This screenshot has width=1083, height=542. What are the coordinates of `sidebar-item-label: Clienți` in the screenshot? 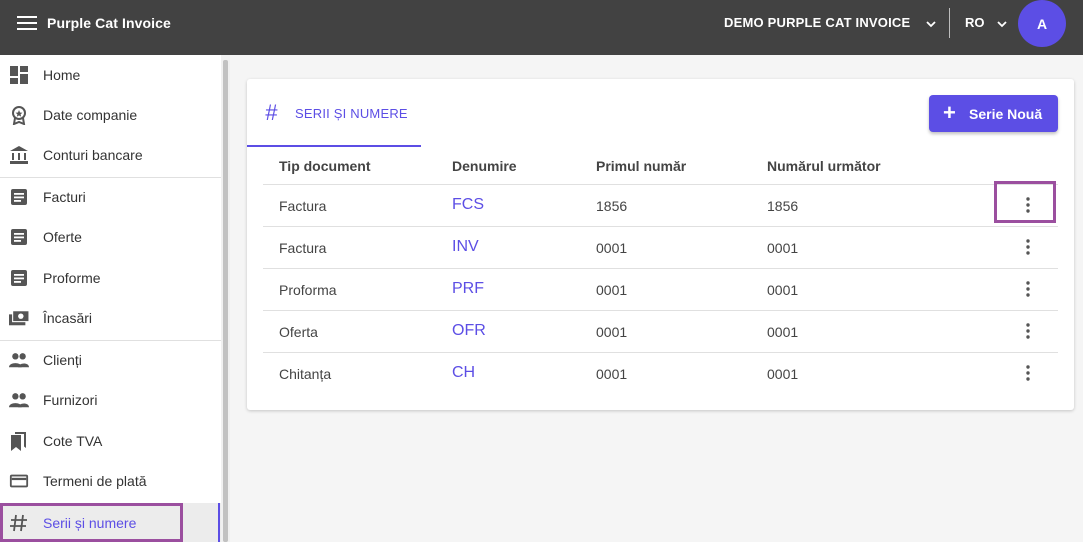 It's located at (62, 360).